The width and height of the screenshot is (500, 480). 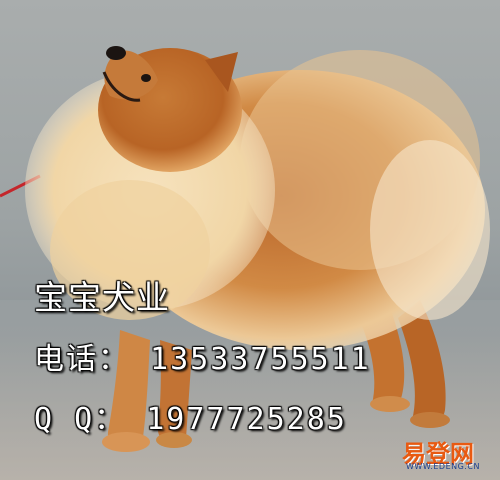 What do you see at coordinates (443, 466) in the screenshot?
I see `watermark-url: WWW.EDENG.CN` at bounding box center [443, 466].